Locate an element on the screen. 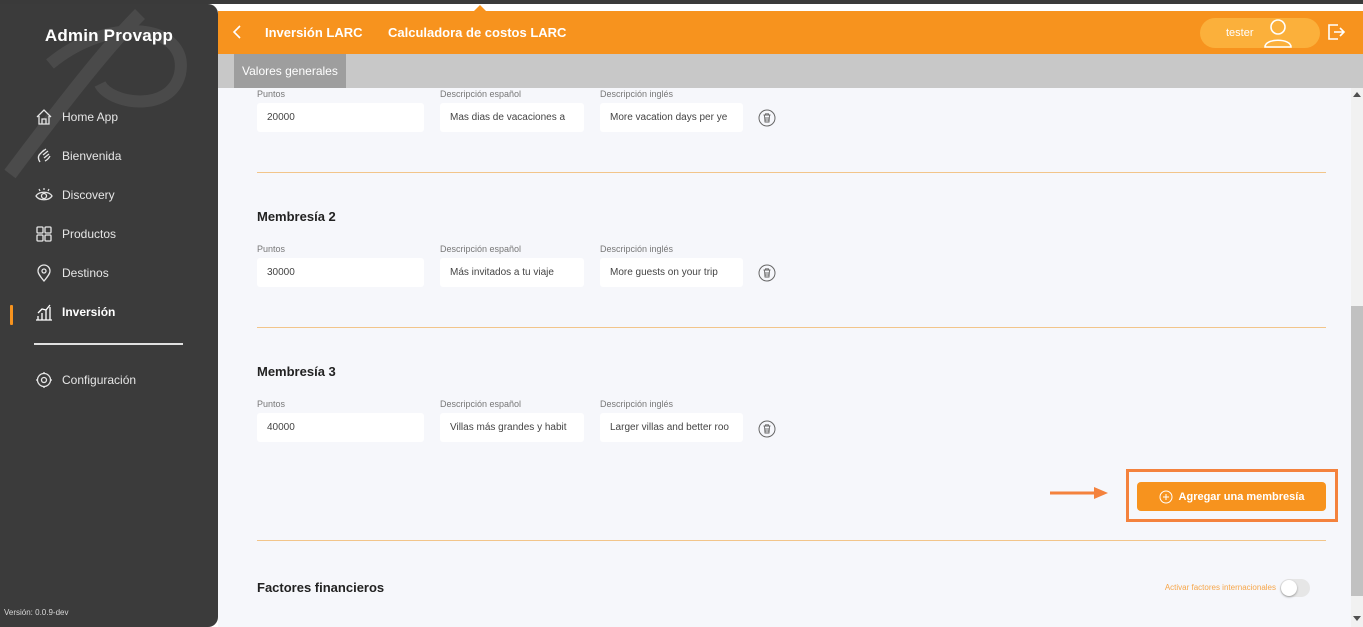 This screenshot has height=627, width=1363. username: tester is located at coordinates (1240, 33).